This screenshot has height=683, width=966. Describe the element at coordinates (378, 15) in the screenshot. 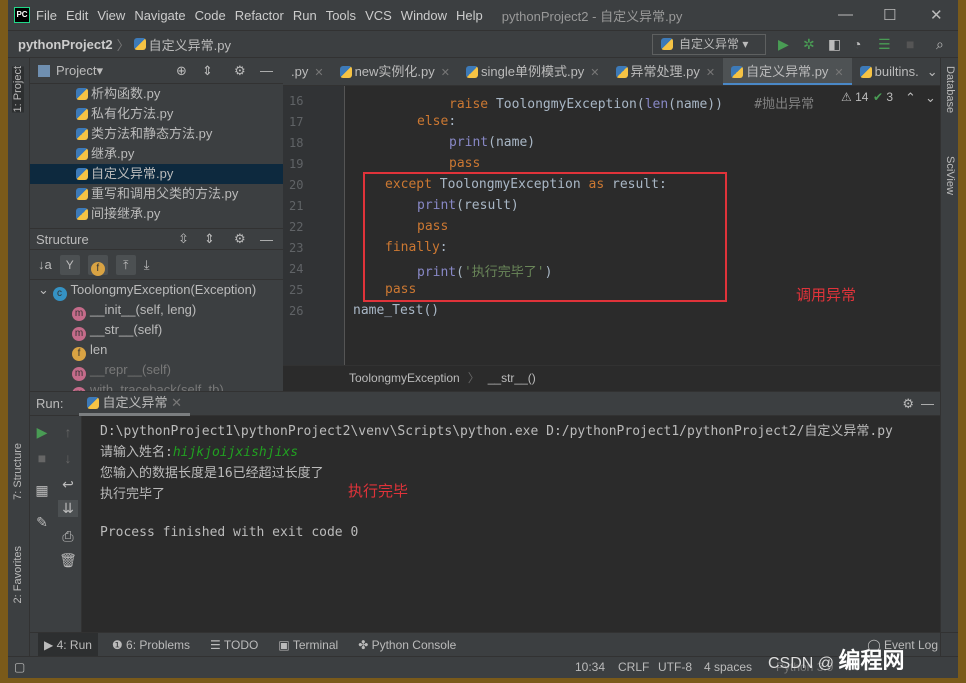

I see `menu-vcs: VCS` at that location.